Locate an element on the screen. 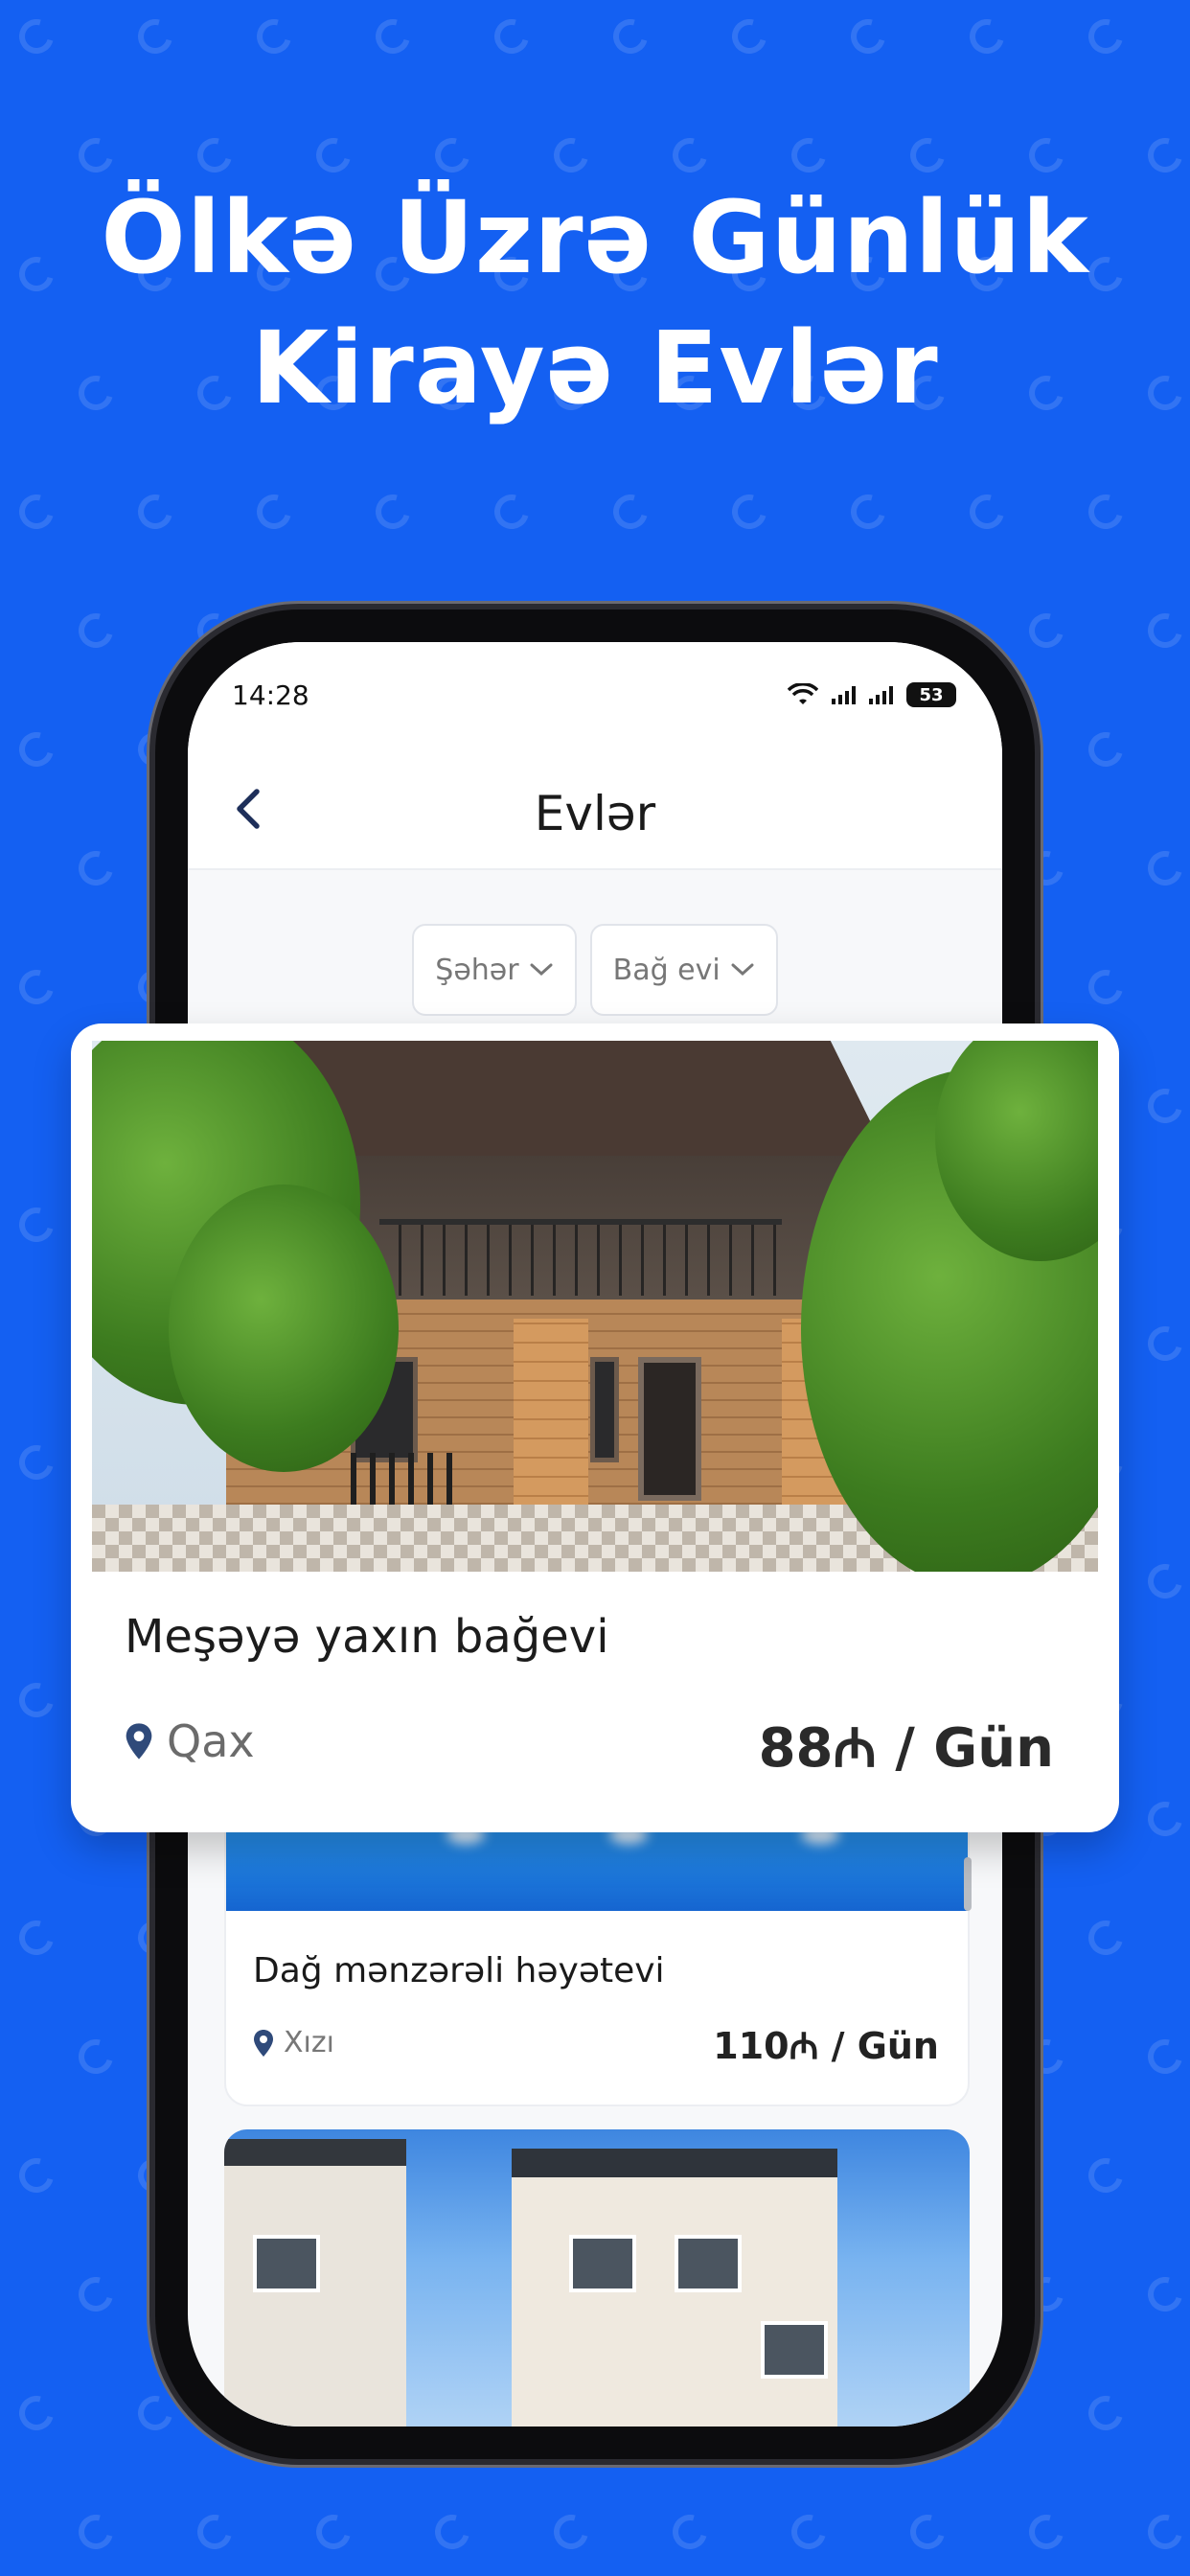  listing-title: Dağ mənzərəli həyətevi is located at coordinates (459, 1970).